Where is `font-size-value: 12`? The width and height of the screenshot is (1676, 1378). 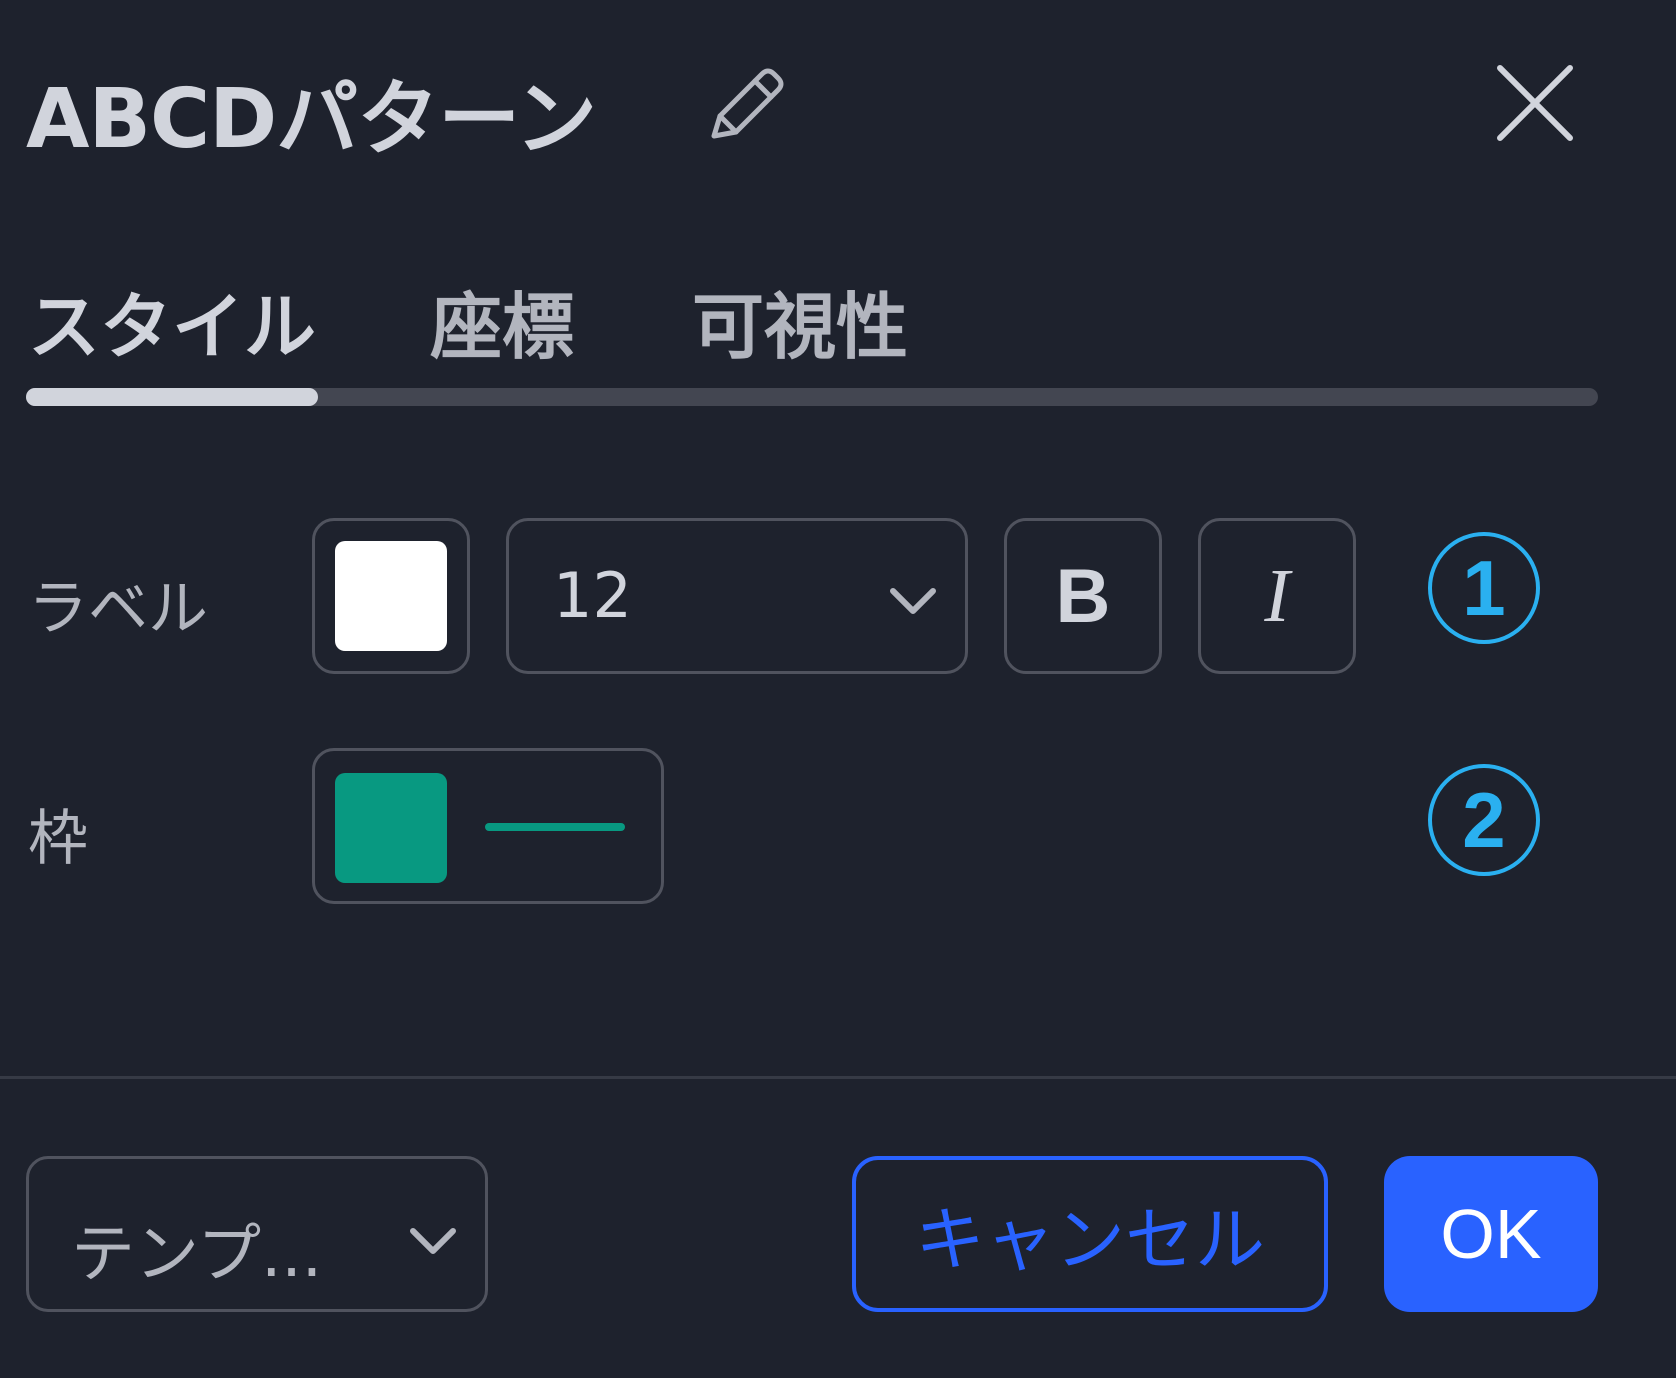 font-size-value: 12 is located at coordinates (592, 595).